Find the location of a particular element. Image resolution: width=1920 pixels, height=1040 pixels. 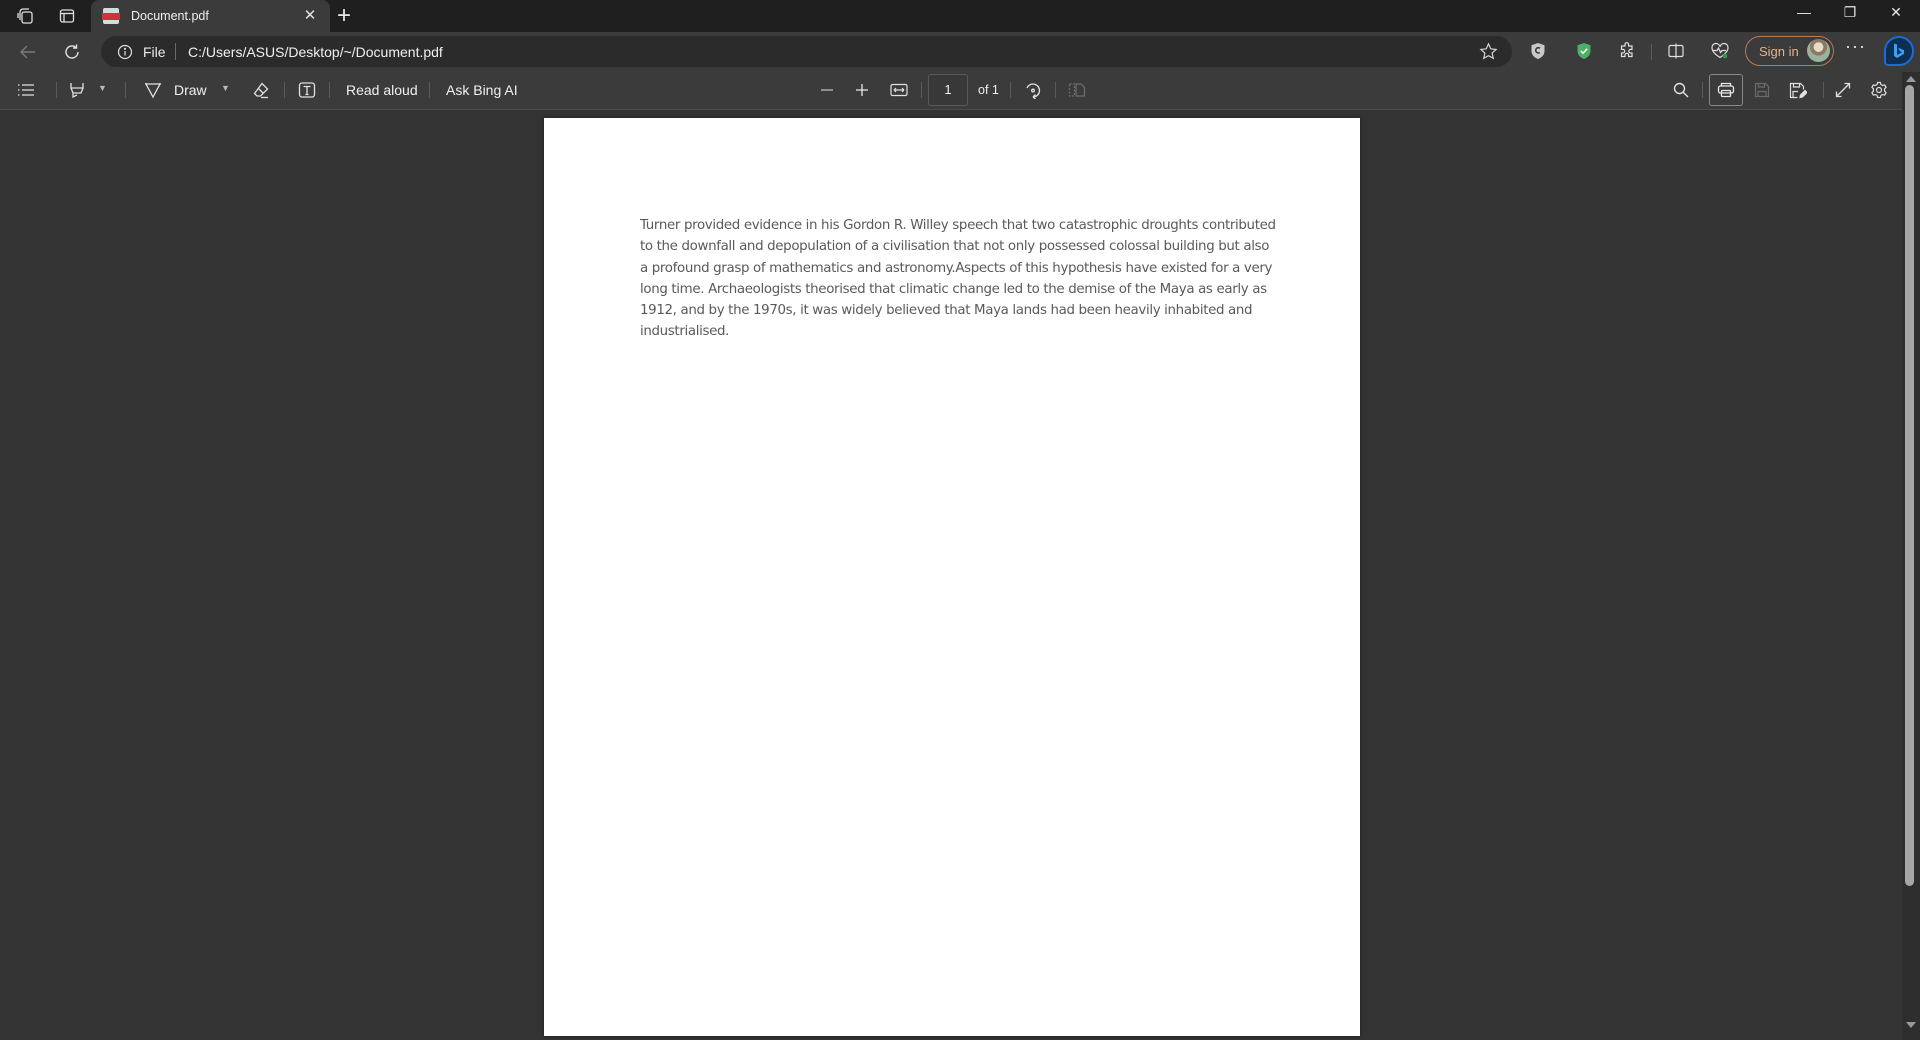

draw-button: Draw is located at coordinates (190, 90).